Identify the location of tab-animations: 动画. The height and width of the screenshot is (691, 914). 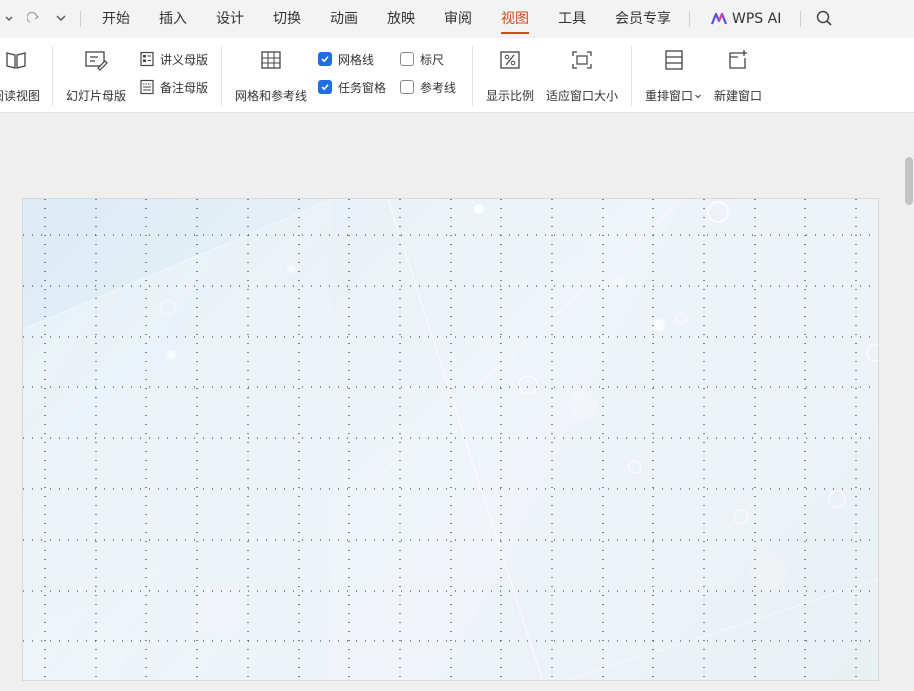
(344, 19).